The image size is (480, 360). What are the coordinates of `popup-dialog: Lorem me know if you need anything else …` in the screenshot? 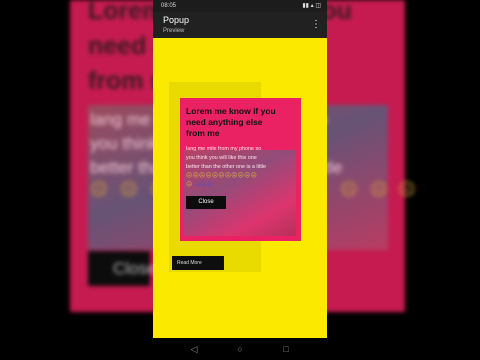 It's located at (240, 169).